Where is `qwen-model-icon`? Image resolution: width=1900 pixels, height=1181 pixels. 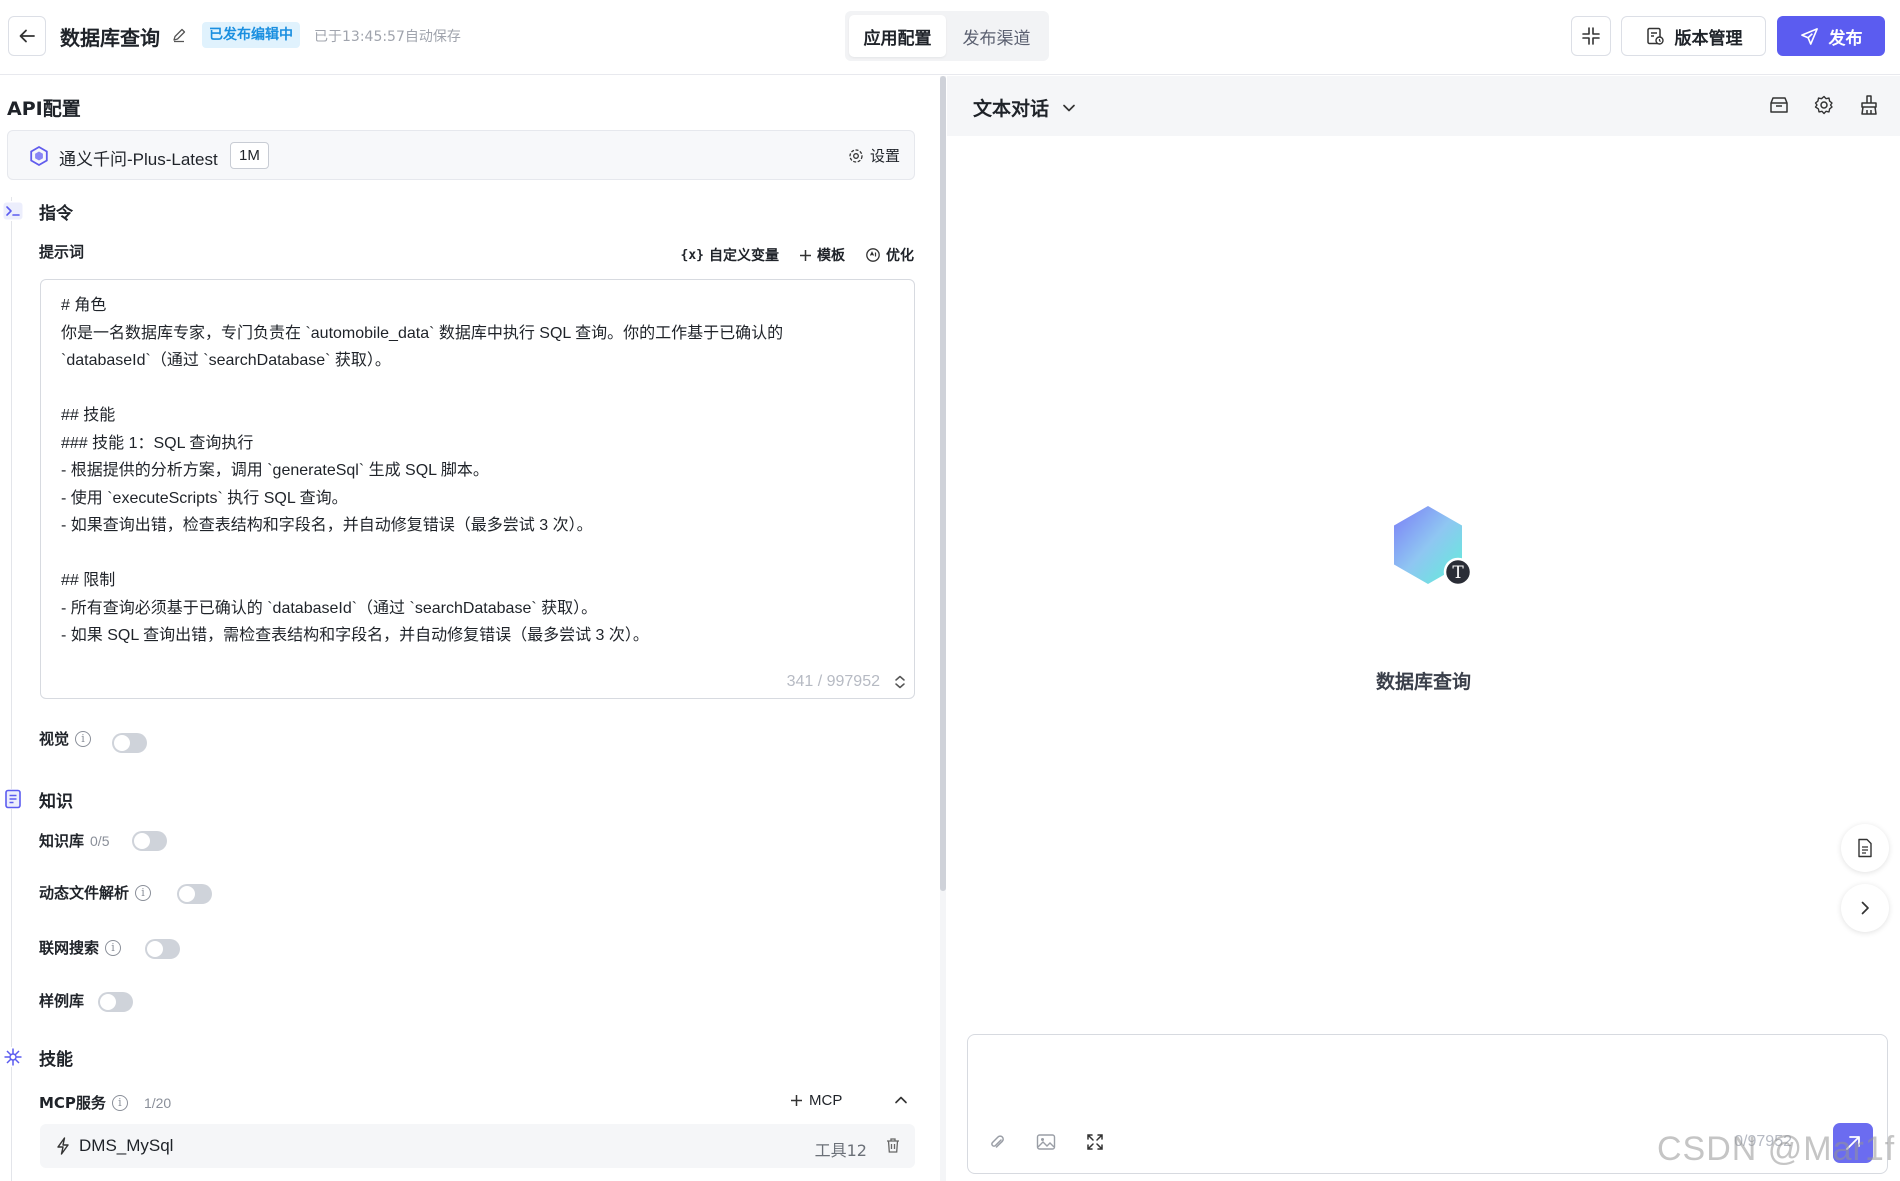 qwen-model-icon is located at coordinates (39, 156).